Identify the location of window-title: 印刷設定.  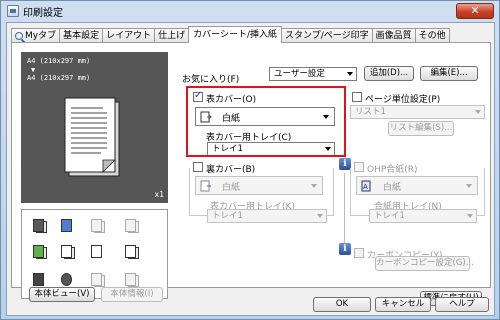
(43, 13).